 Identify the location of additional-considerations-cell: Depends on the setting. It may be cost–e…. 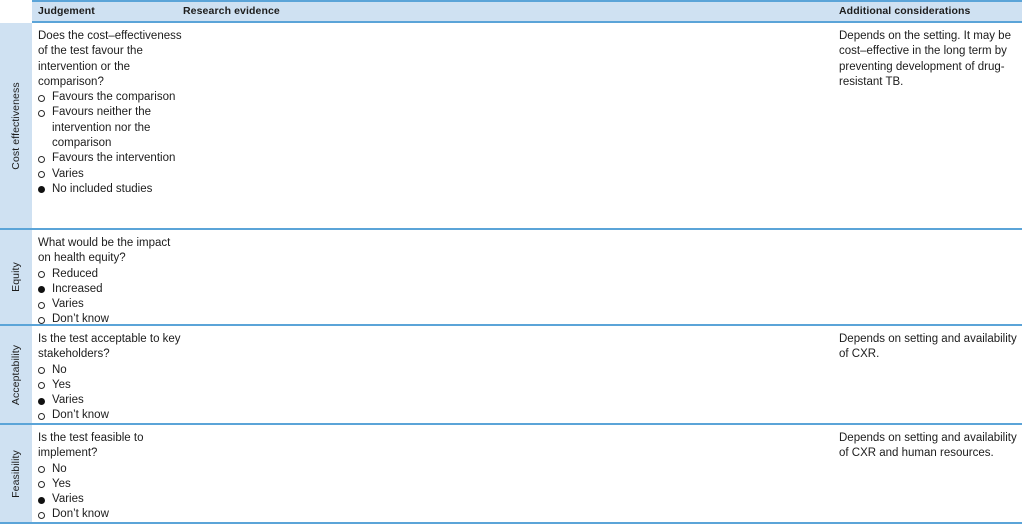
(925, 59).